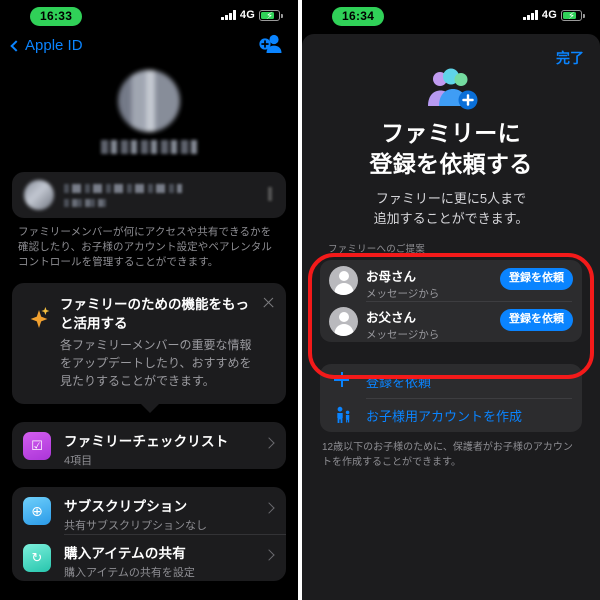  I want to click on suggestions-card: お母さん メッセージから 登録を依頼 お父さん メッセージから 登録を依頼, so click(451, 301).